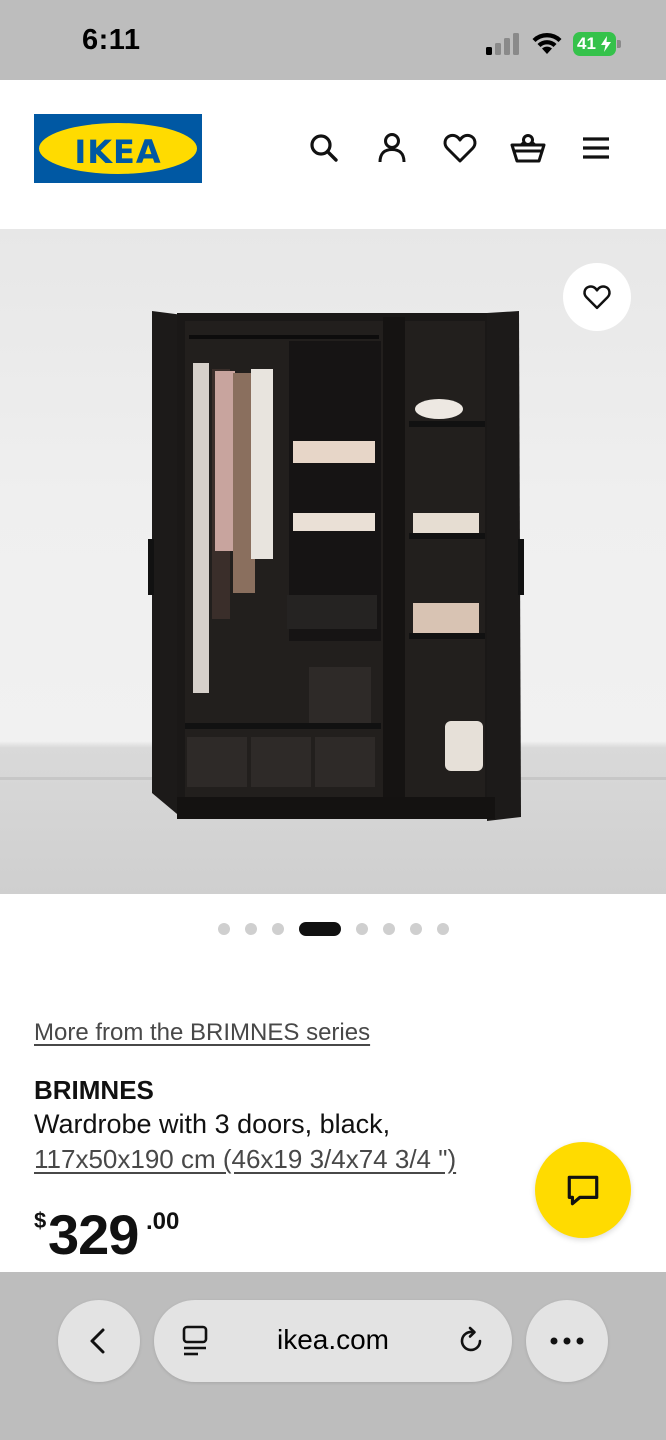  What do you see at coordinates (163, 1221) in the screenshot?
I see `price-decimals: .00` at bounding box center [163, 1221].